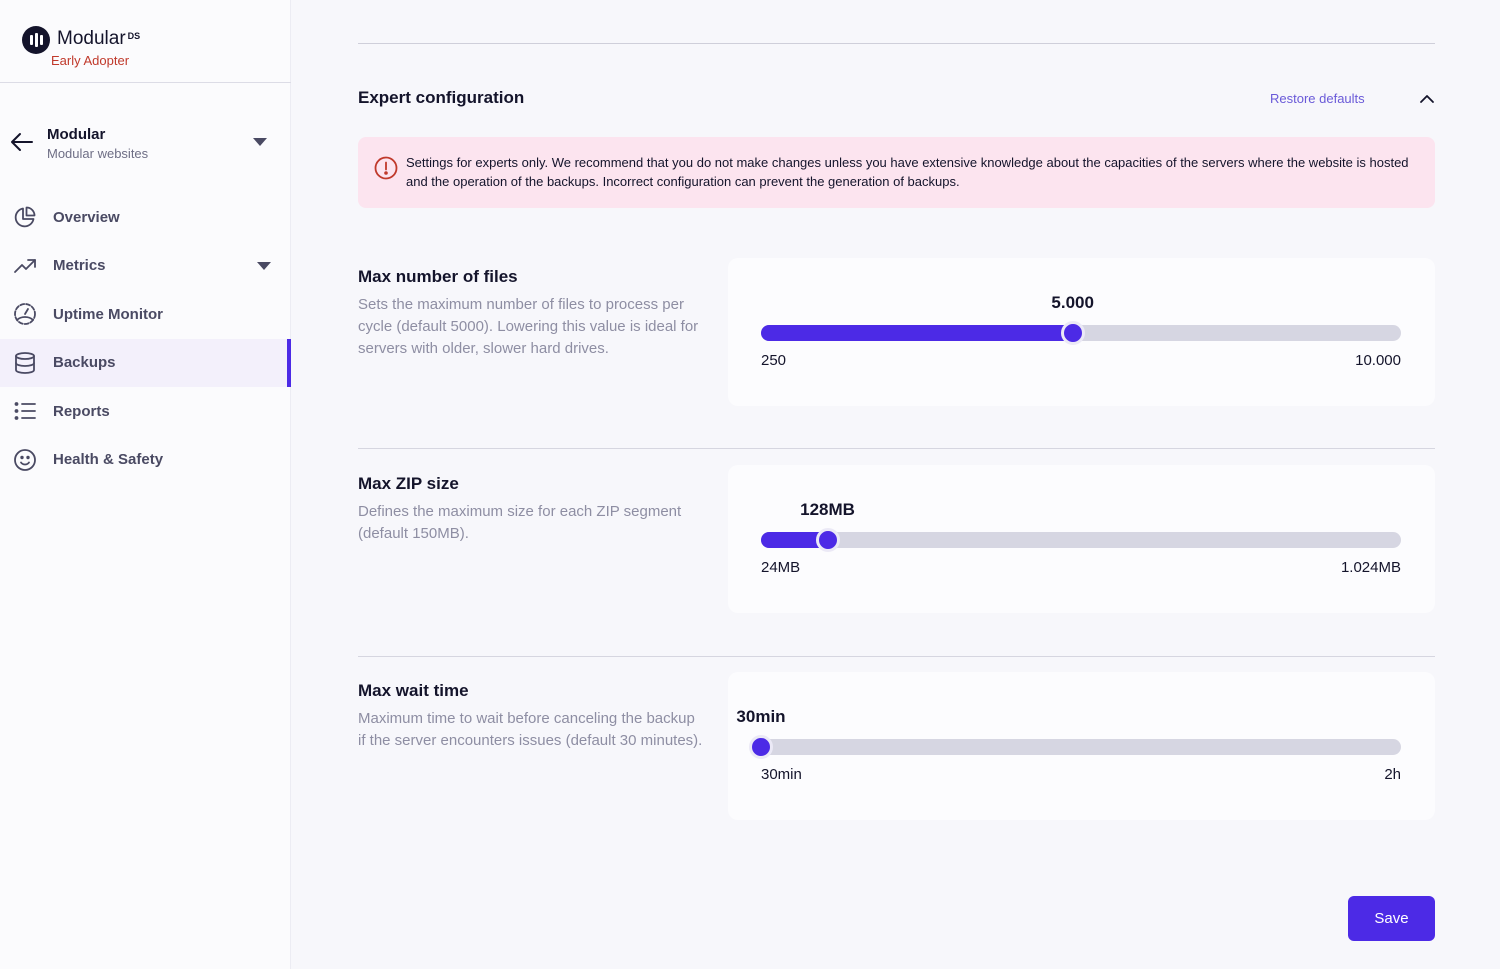 This screenshot has height=969, width=1500. What do you see at coordinates (108, 460) in the screenshot?
I see `sidebar-item-label: Health & Safety` at bounding box center [108, 460].